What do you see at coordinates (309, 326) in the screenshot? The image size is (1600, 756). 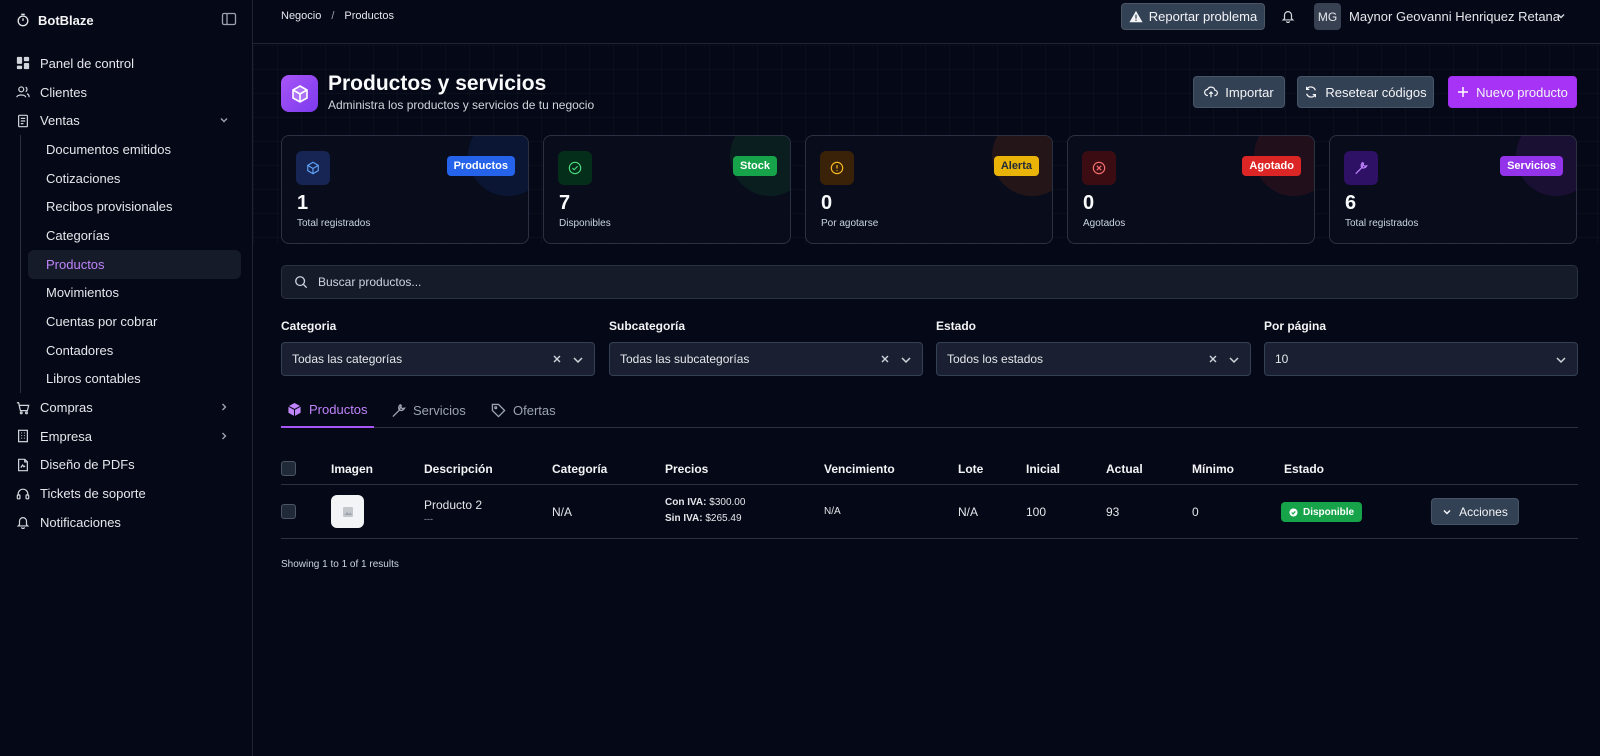 I see `filter-label-categoria: Categoria` at bounding box center [309, 326].